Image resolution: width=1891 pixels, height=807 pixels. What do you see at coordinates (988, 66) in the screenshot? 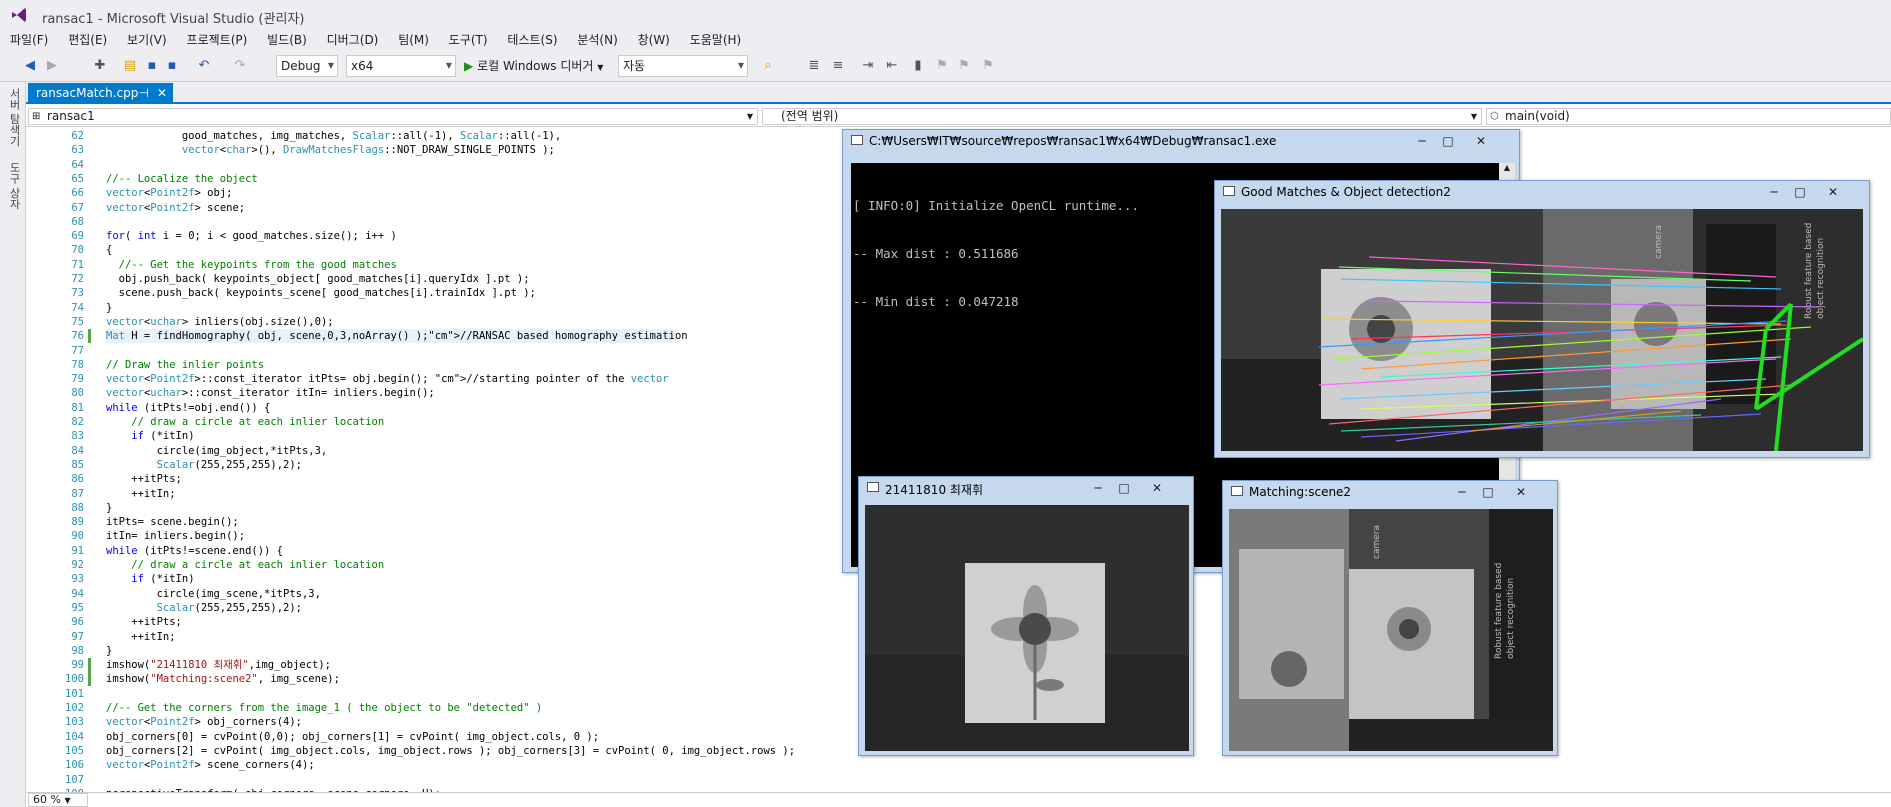
I see `clear-bookmarks-icon: ⚑` at bounding box center [988, 66].